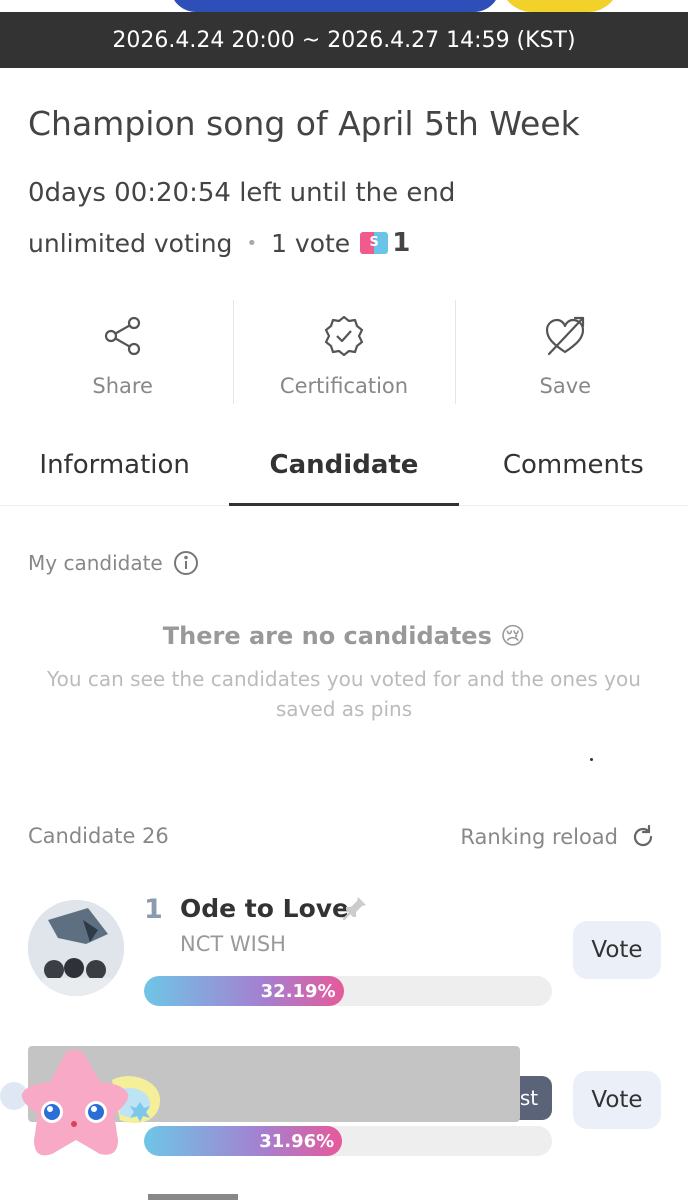 This screenshot has width=688, height=1200. What do you see at coordinates (297, 1141) in the screenshot?
I see `vote-percent: 31.96%` at bounding box center [297, 1141].